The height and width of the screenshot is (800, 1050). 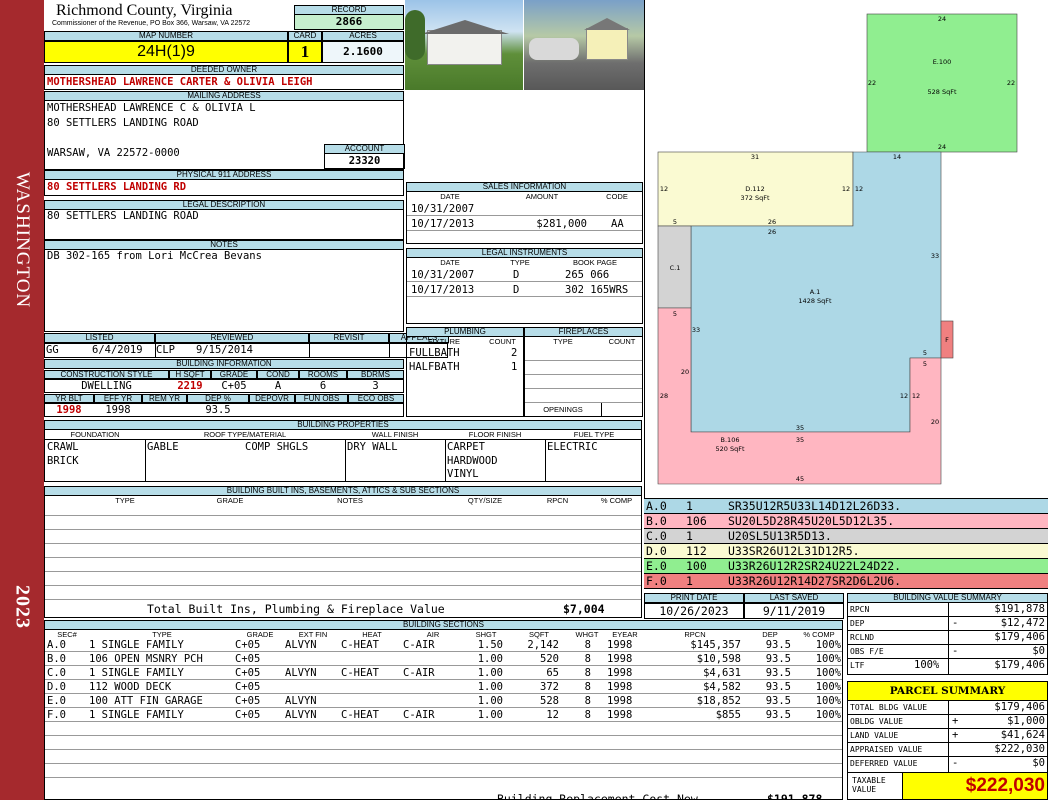 I want to click on section-row, so click(x=443, y=757).